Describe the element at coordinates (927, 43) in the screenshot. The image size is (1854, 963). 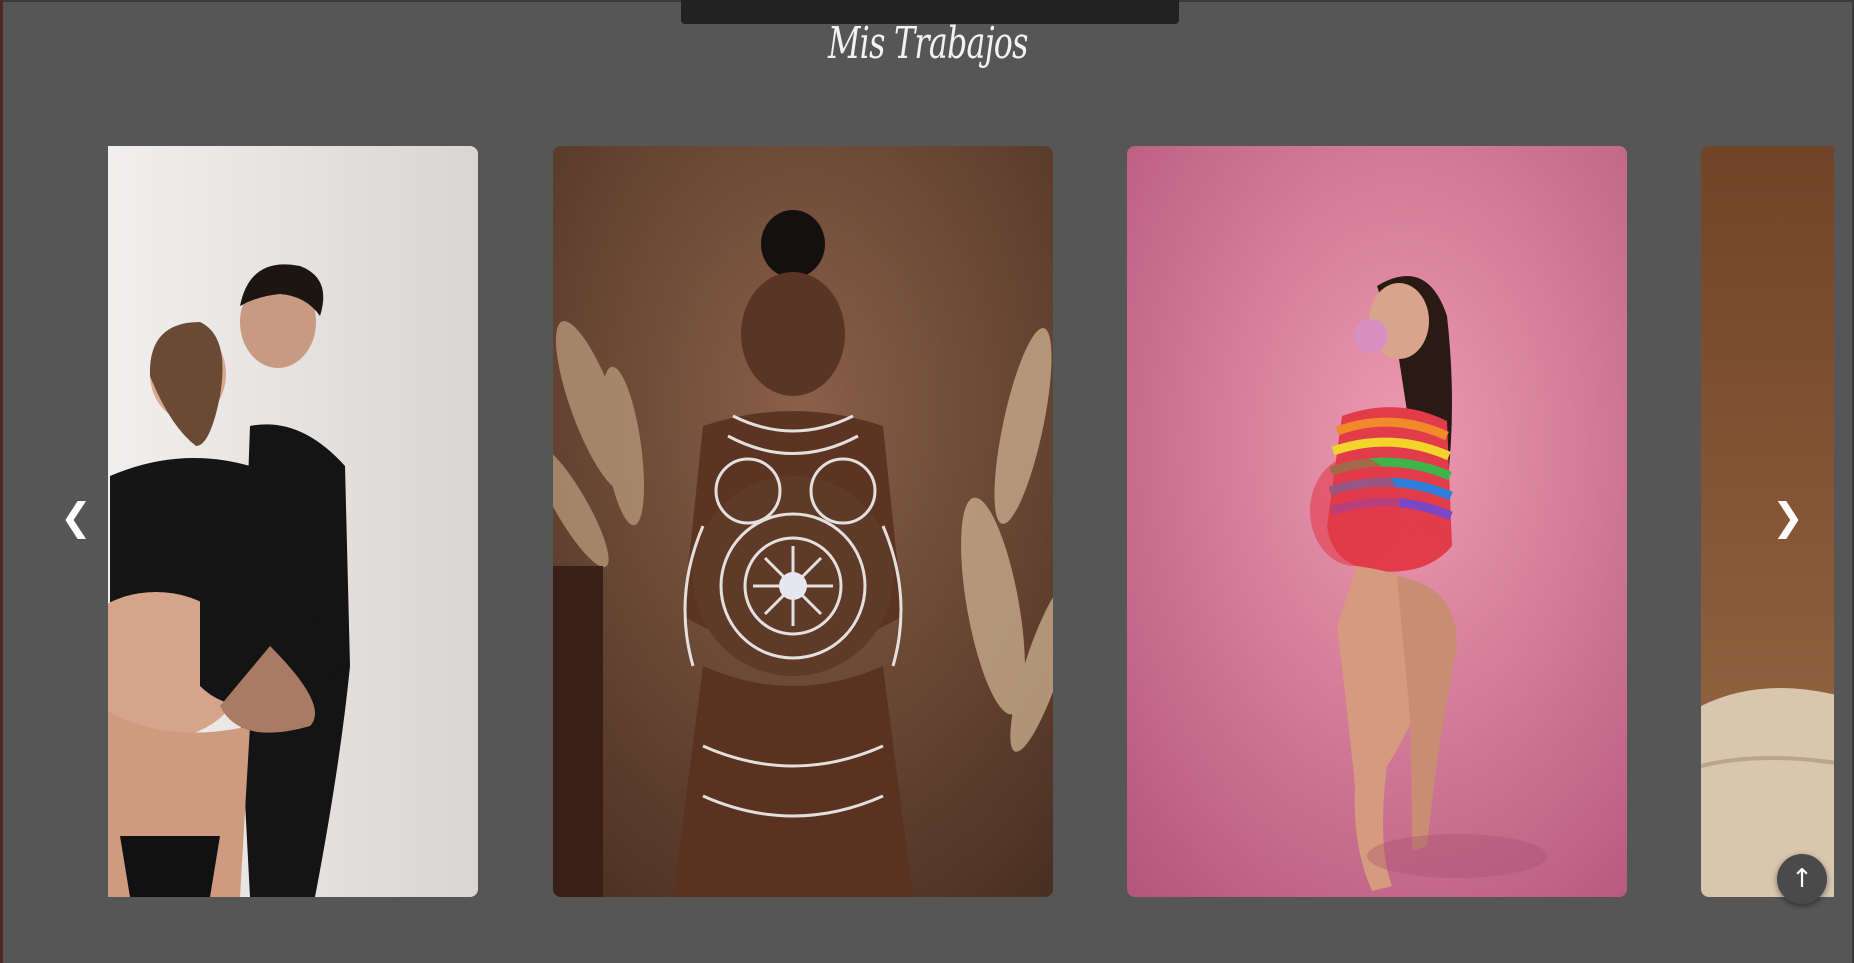
I see `section-title: Mis Trabajos` at that location.